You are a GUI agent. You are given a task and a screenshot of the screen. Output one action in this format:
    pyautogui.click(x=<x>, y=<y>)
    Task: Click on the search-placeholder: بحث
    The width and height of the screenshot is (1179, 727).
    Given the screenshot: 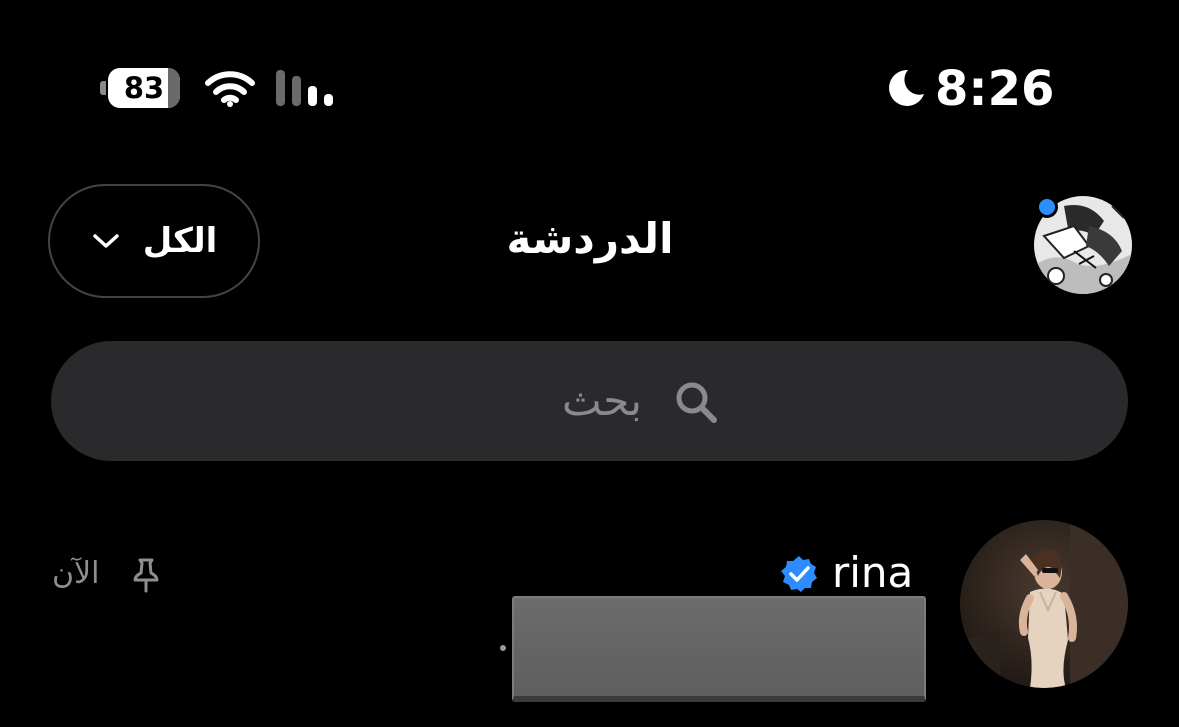 What is the action you would take?
    pyautogui.click(x=601, y=400)
    